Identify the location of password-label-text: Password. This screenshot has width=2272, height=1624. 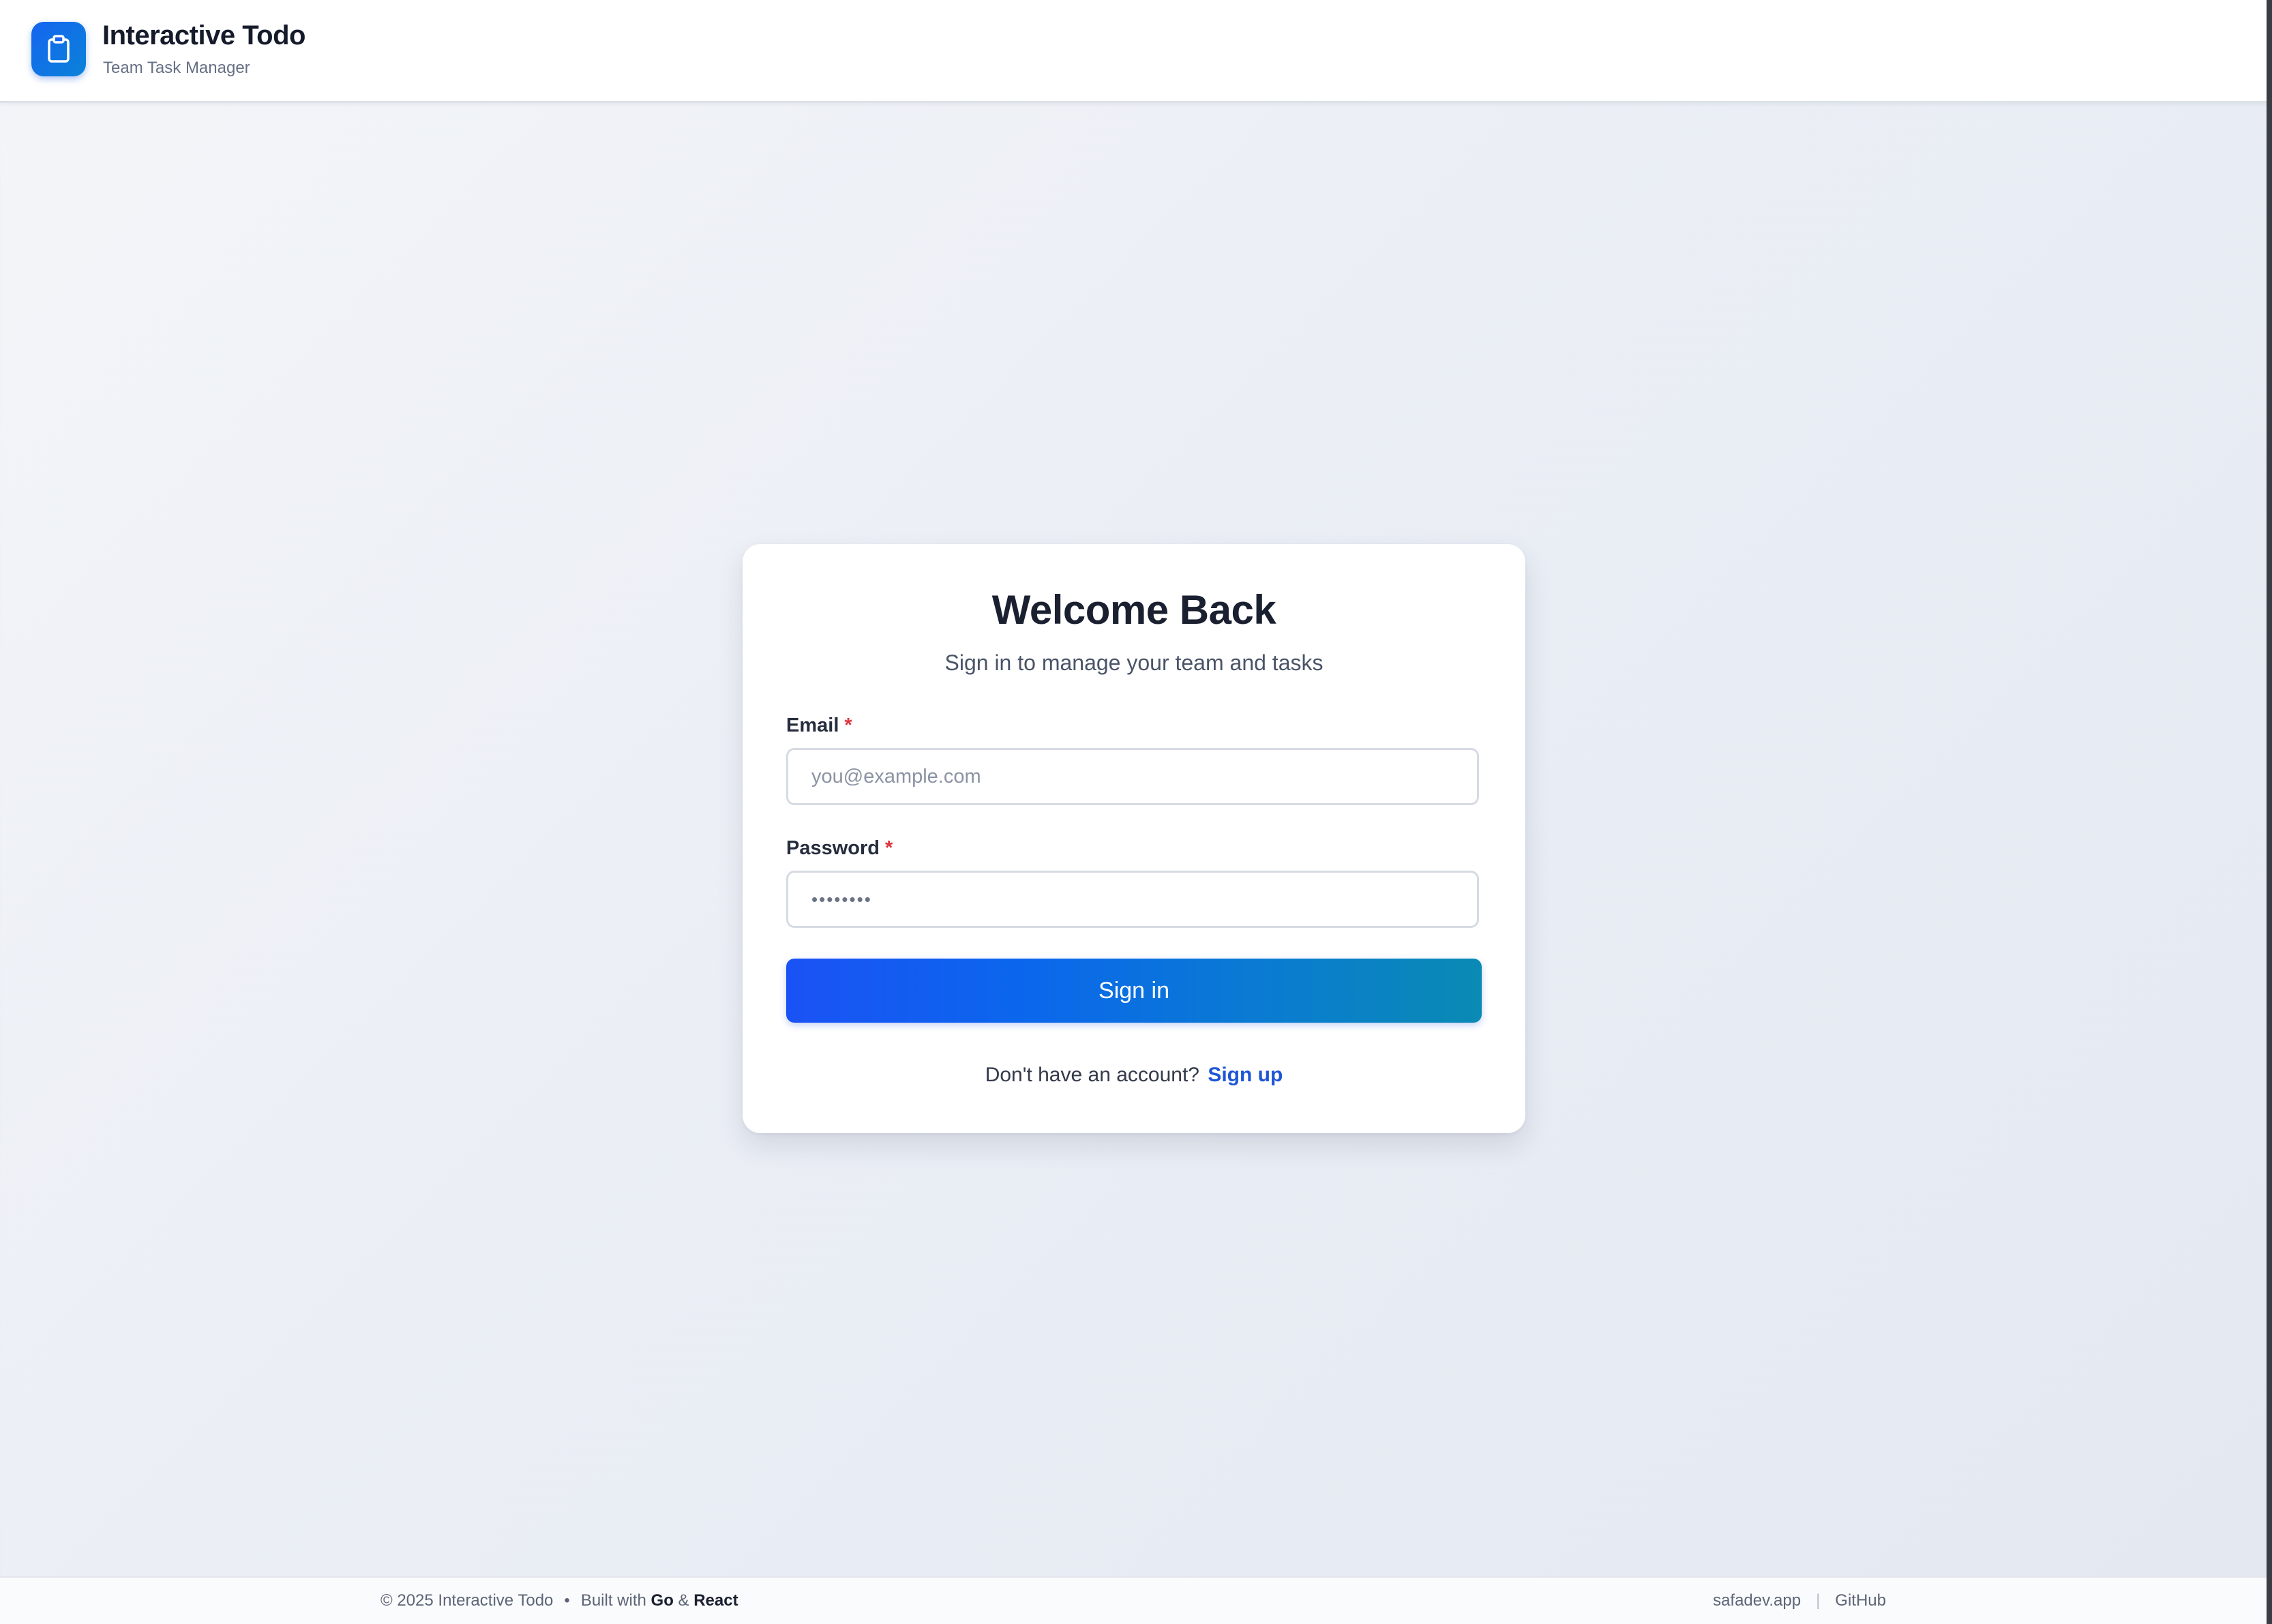
(833, 848).